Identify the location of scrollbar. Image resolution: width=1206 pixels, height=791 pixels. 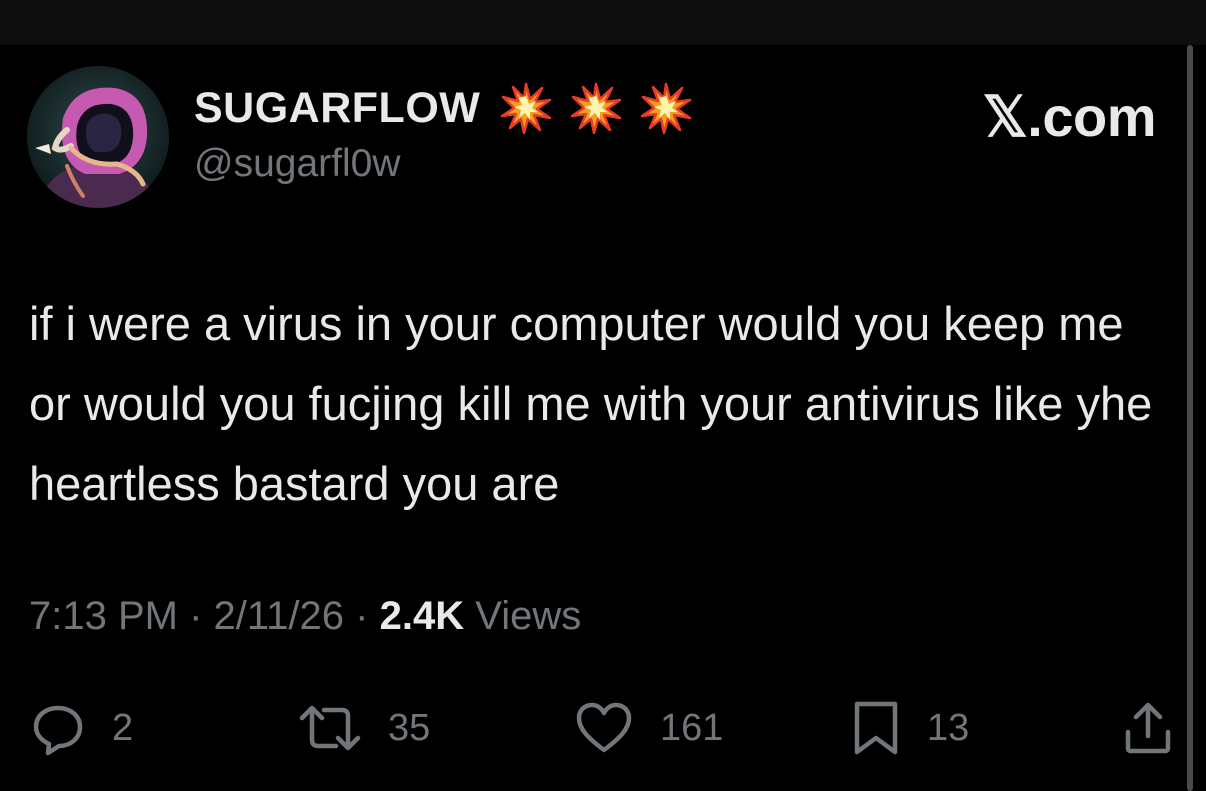
(1190, 418).